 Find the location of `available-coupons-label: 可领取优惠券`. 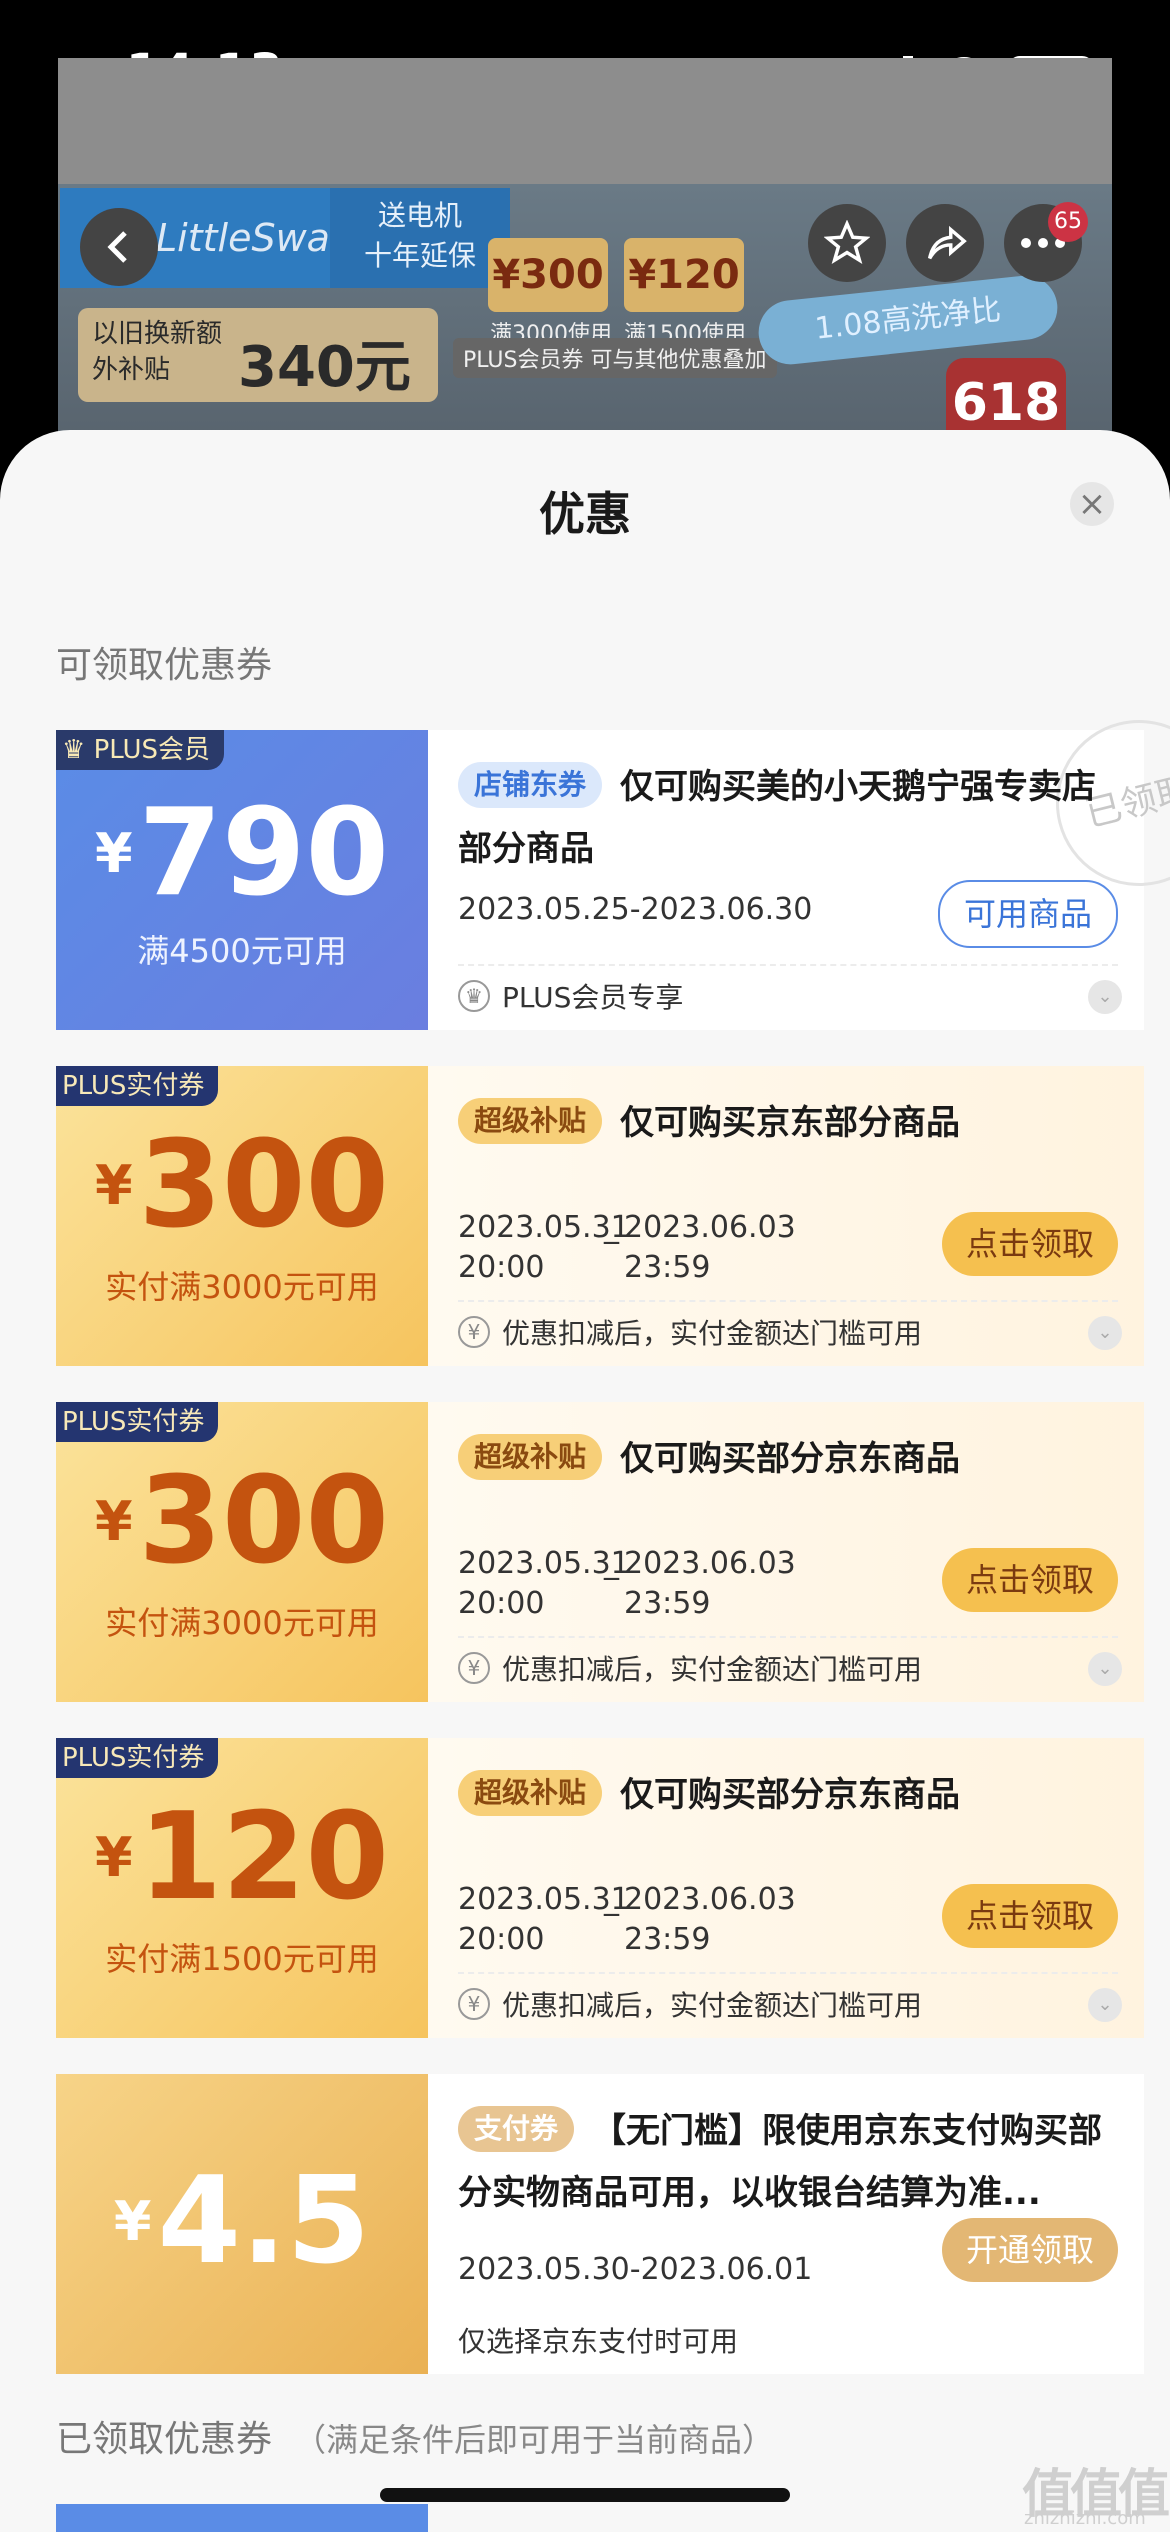

available-coupons-label: 可领取优惠券 is located at coordinates (164, 665).